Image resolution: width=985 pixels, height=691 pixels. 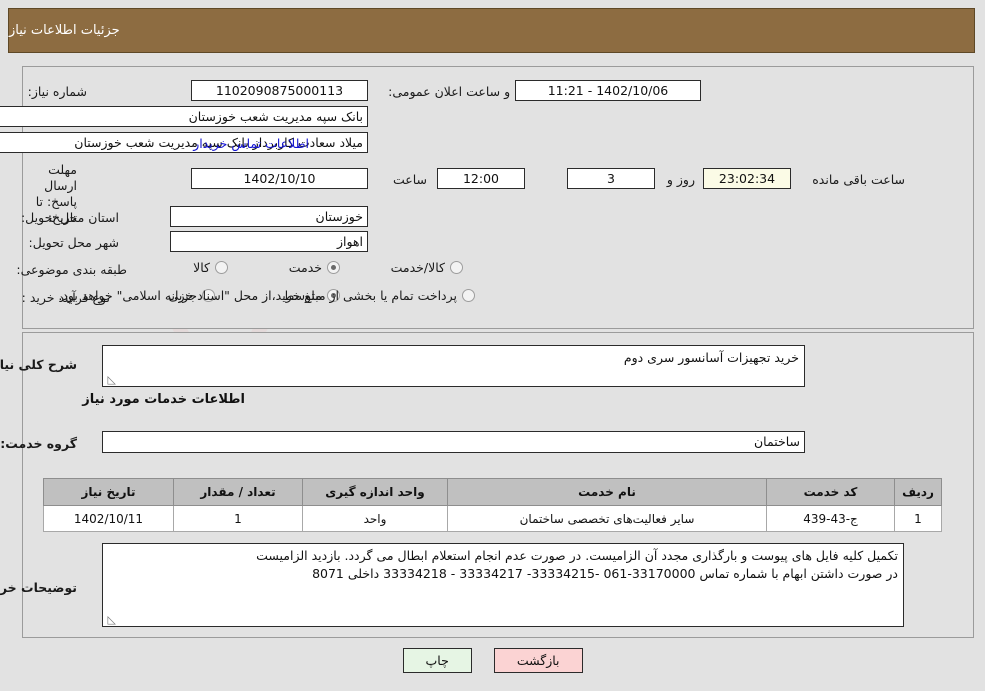 I want to click on general-desc-textarea: خرید تجهیزات آسانسور سری دوم ◺, so click(x=453, y=366).